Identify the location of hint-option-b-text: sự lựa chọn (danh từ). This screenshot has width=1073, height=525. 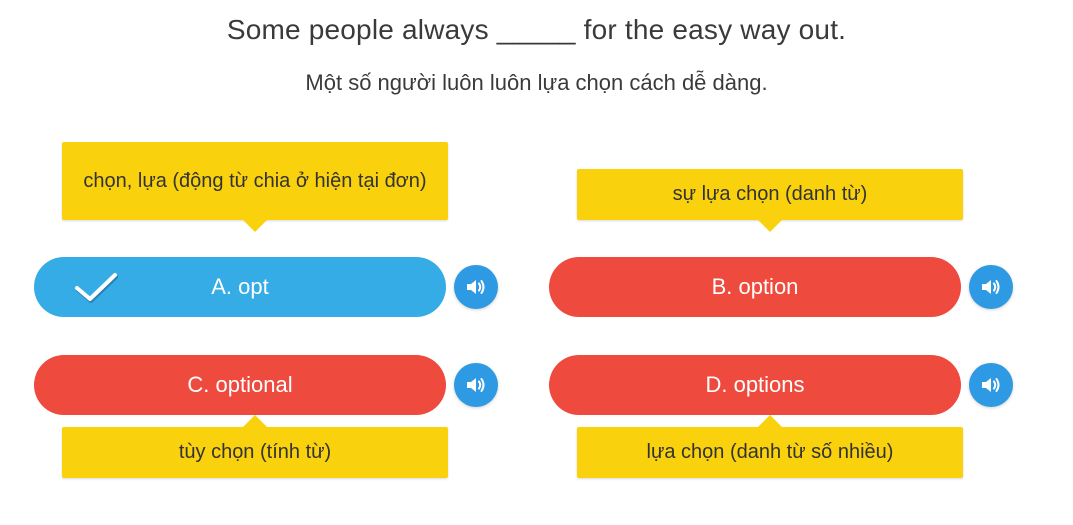
(770, 194).